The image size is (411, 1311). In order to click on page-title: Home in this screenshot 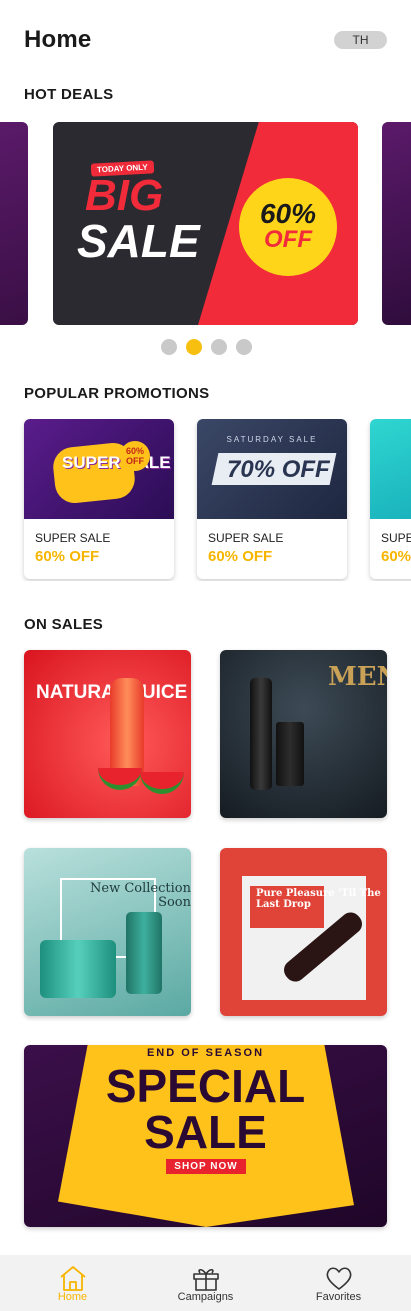, I will do `click(58, 39)`.